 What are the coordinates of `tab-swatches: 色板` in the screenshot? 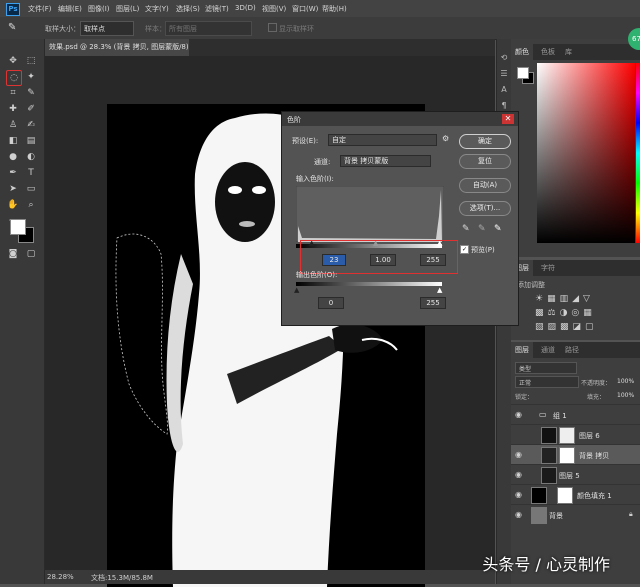 It's located at (548, 52).